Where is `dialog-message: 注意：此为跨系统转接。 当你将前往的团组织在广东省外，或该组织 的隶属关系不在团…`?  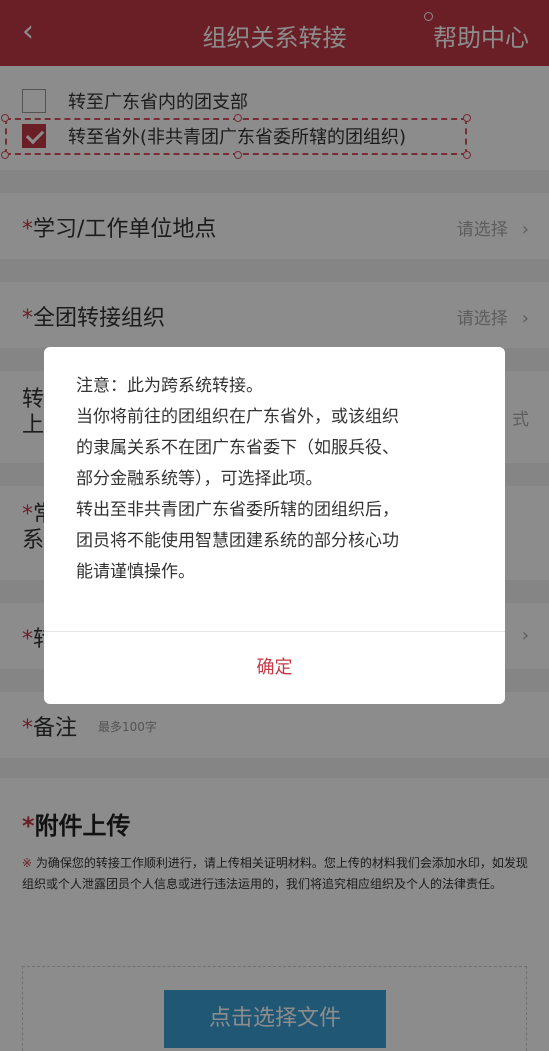
dialog-message: 注意：此为跨系统转接。 当你将前往的团组织在广东省外，或该组织 的隶属关系不在团… is located at coordinates (237, 479).